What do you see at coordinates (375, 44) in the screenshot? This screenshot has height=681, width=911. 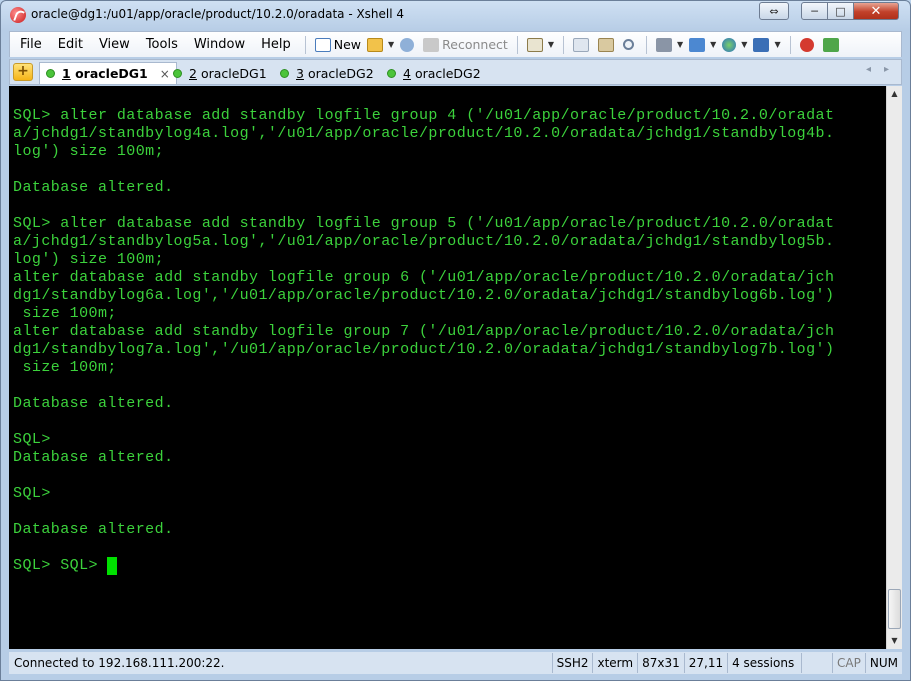 I see `folder-icon` at bounding box center [375, 44].